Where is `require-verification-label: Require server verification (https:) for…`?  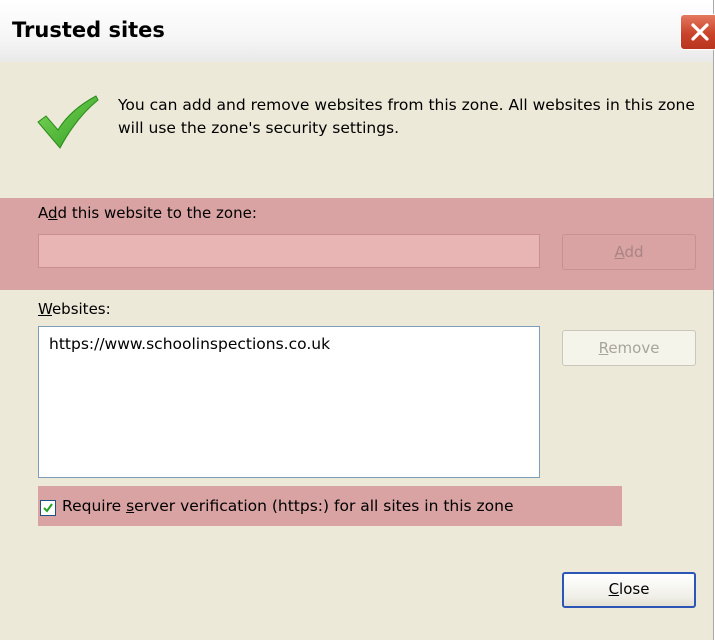
require-verification-label: Require server verification (https:) for… is located at coordinates (288, 506).